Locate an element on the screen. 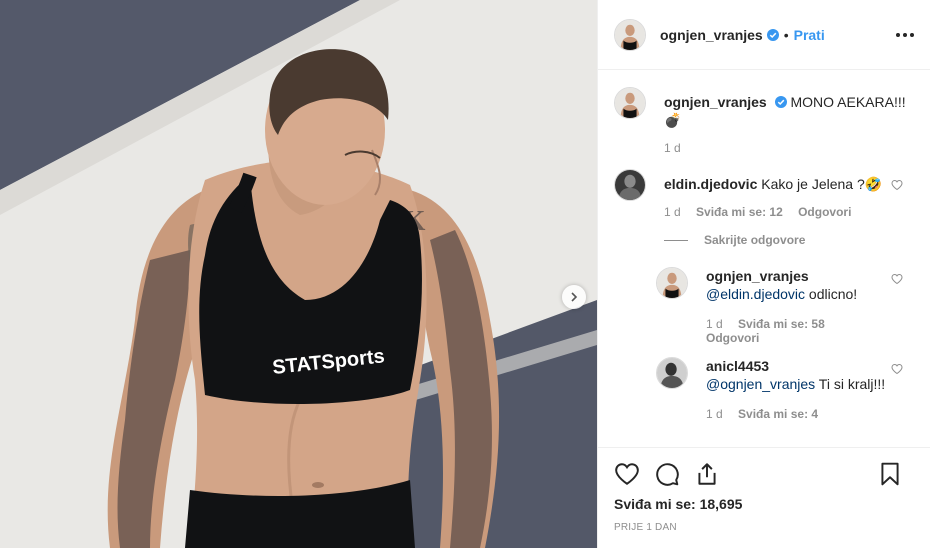 This screenshot has width=930, height=548. hide-replies-button: Sakrijte odgovore is located at coordinates (789, 240).